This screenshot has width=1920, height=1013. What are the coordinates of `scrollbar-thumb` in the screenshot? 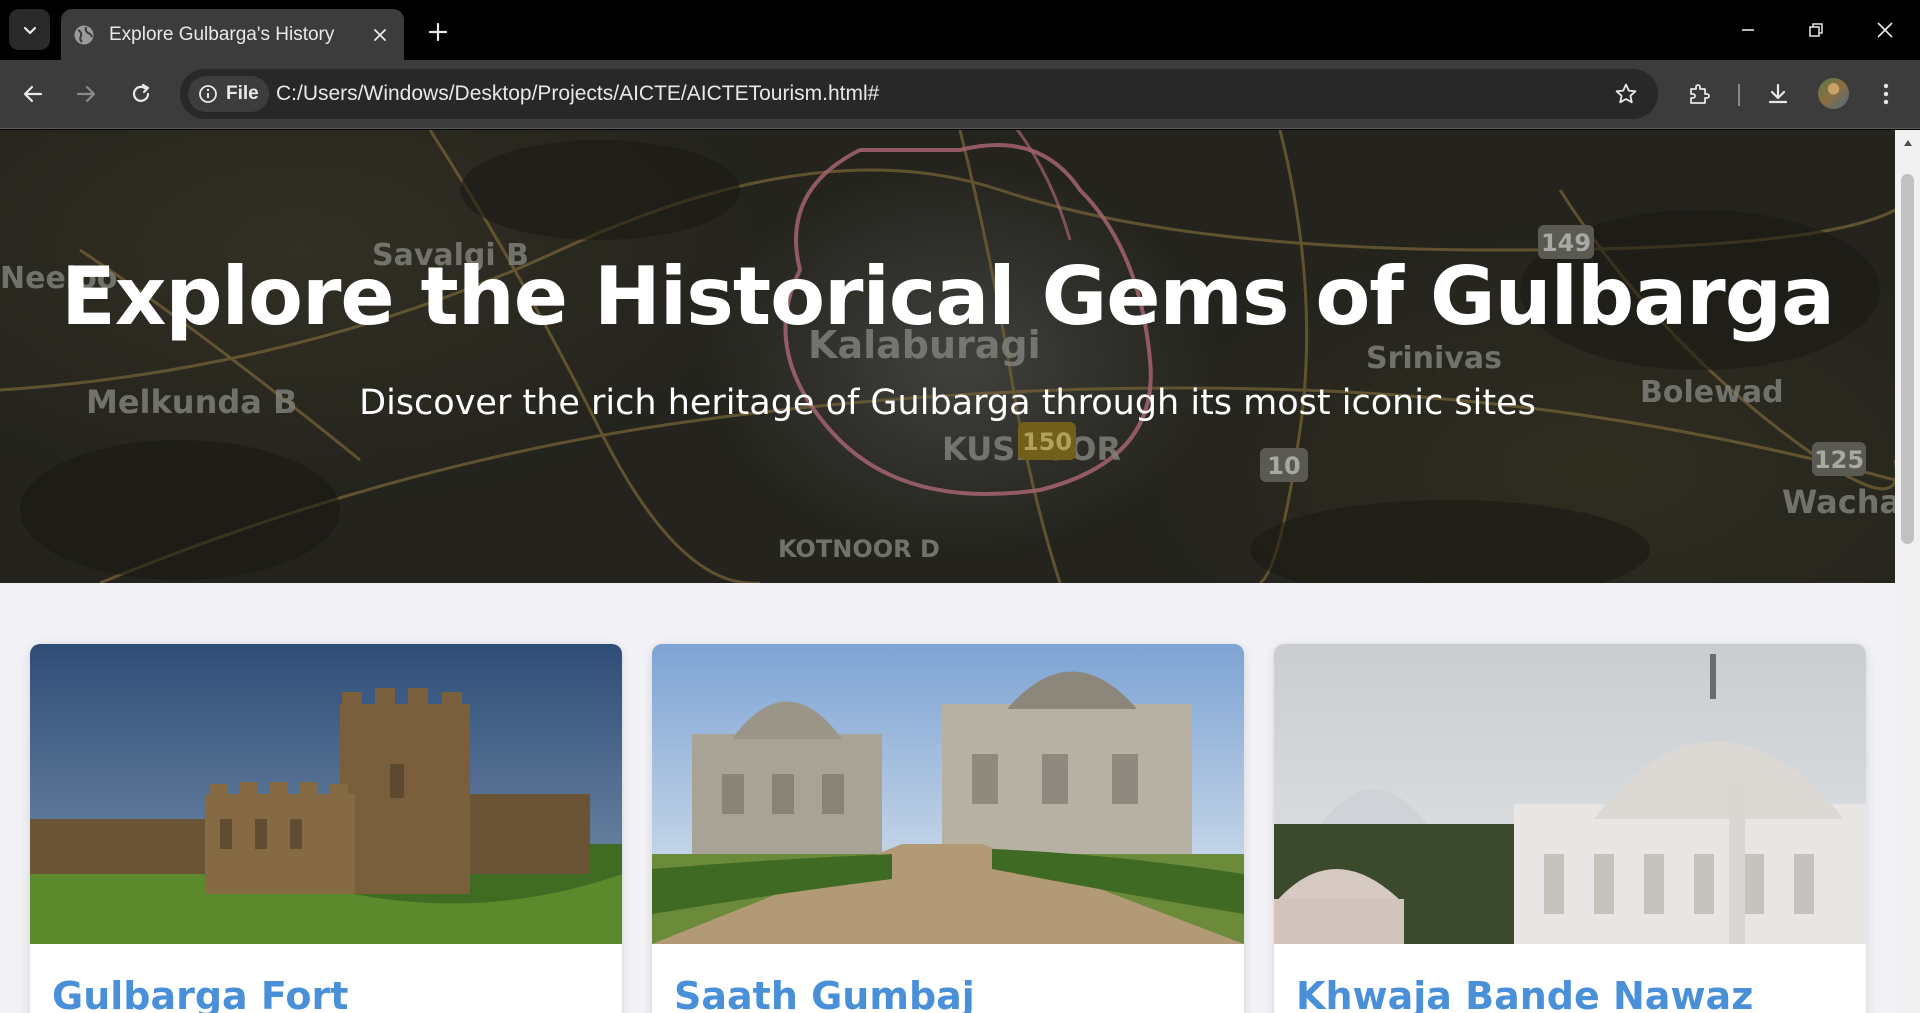 It's located at (1907, 359).